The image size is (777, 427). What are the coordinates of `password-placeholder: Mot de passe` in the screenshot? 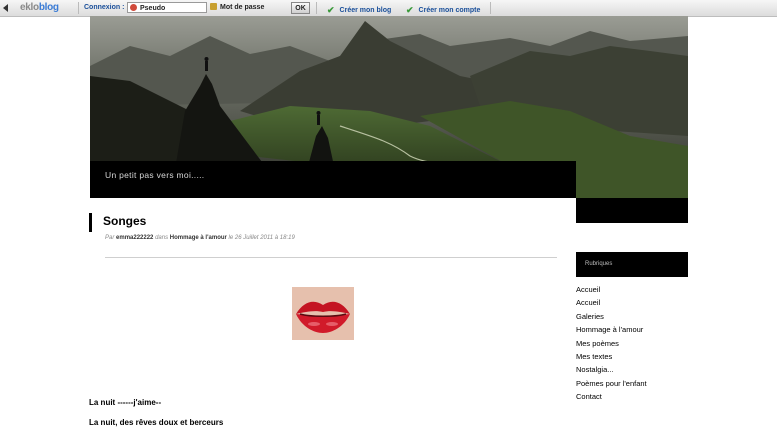 It's located at (242, 7).